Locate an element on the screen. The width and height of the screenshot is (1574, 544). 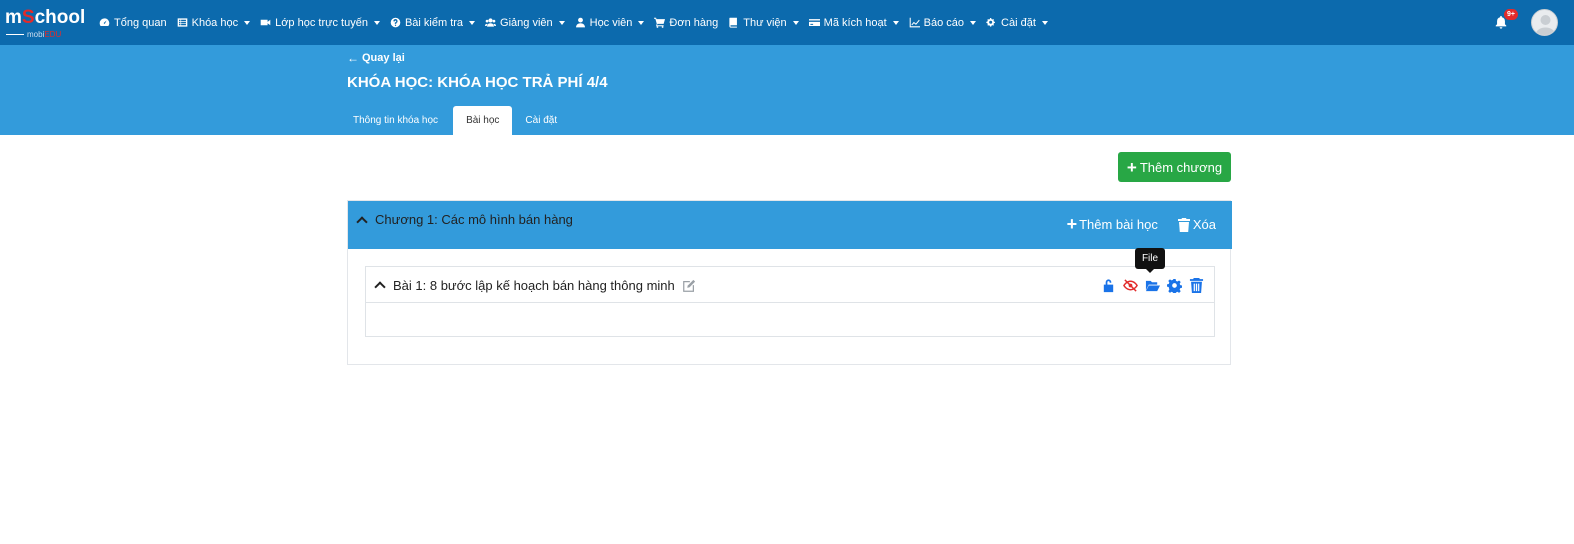
logo-text-part: S is located at coordinates (28, 17).